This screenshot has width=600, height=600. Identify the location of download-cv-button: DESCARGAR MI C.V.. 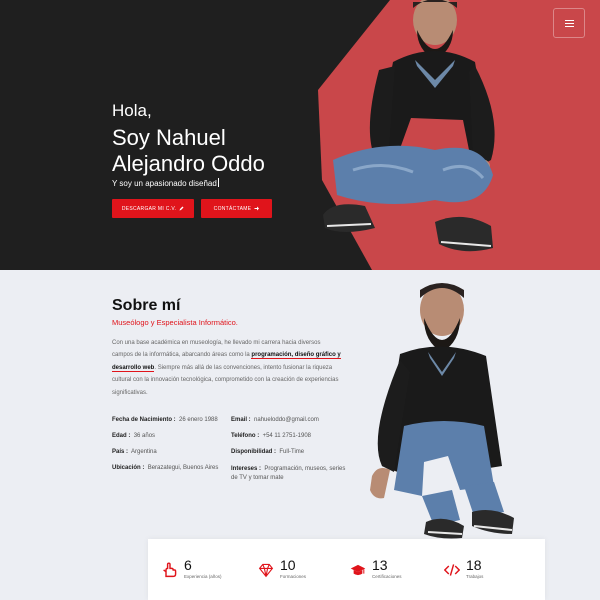
(153, 208).